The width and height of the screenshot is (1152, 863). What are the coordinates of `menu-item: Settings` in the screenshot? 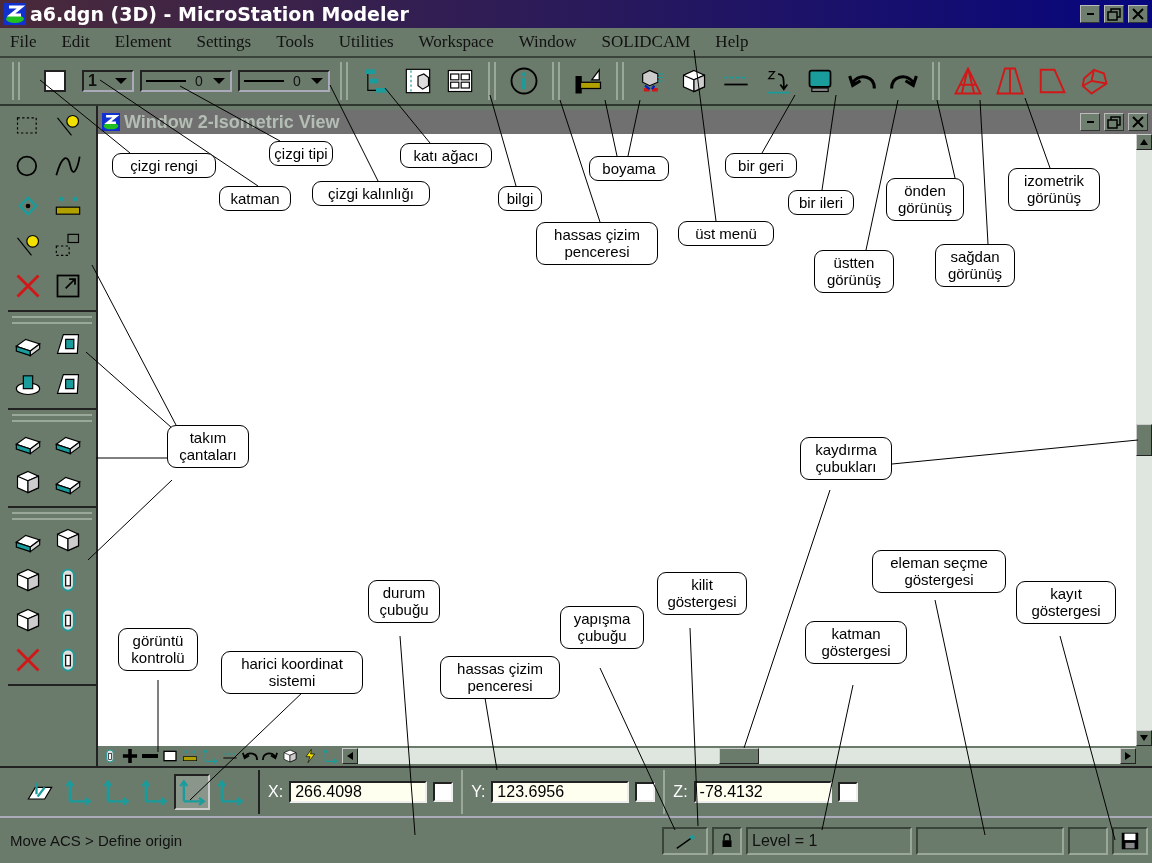 It's located at (224, 42).